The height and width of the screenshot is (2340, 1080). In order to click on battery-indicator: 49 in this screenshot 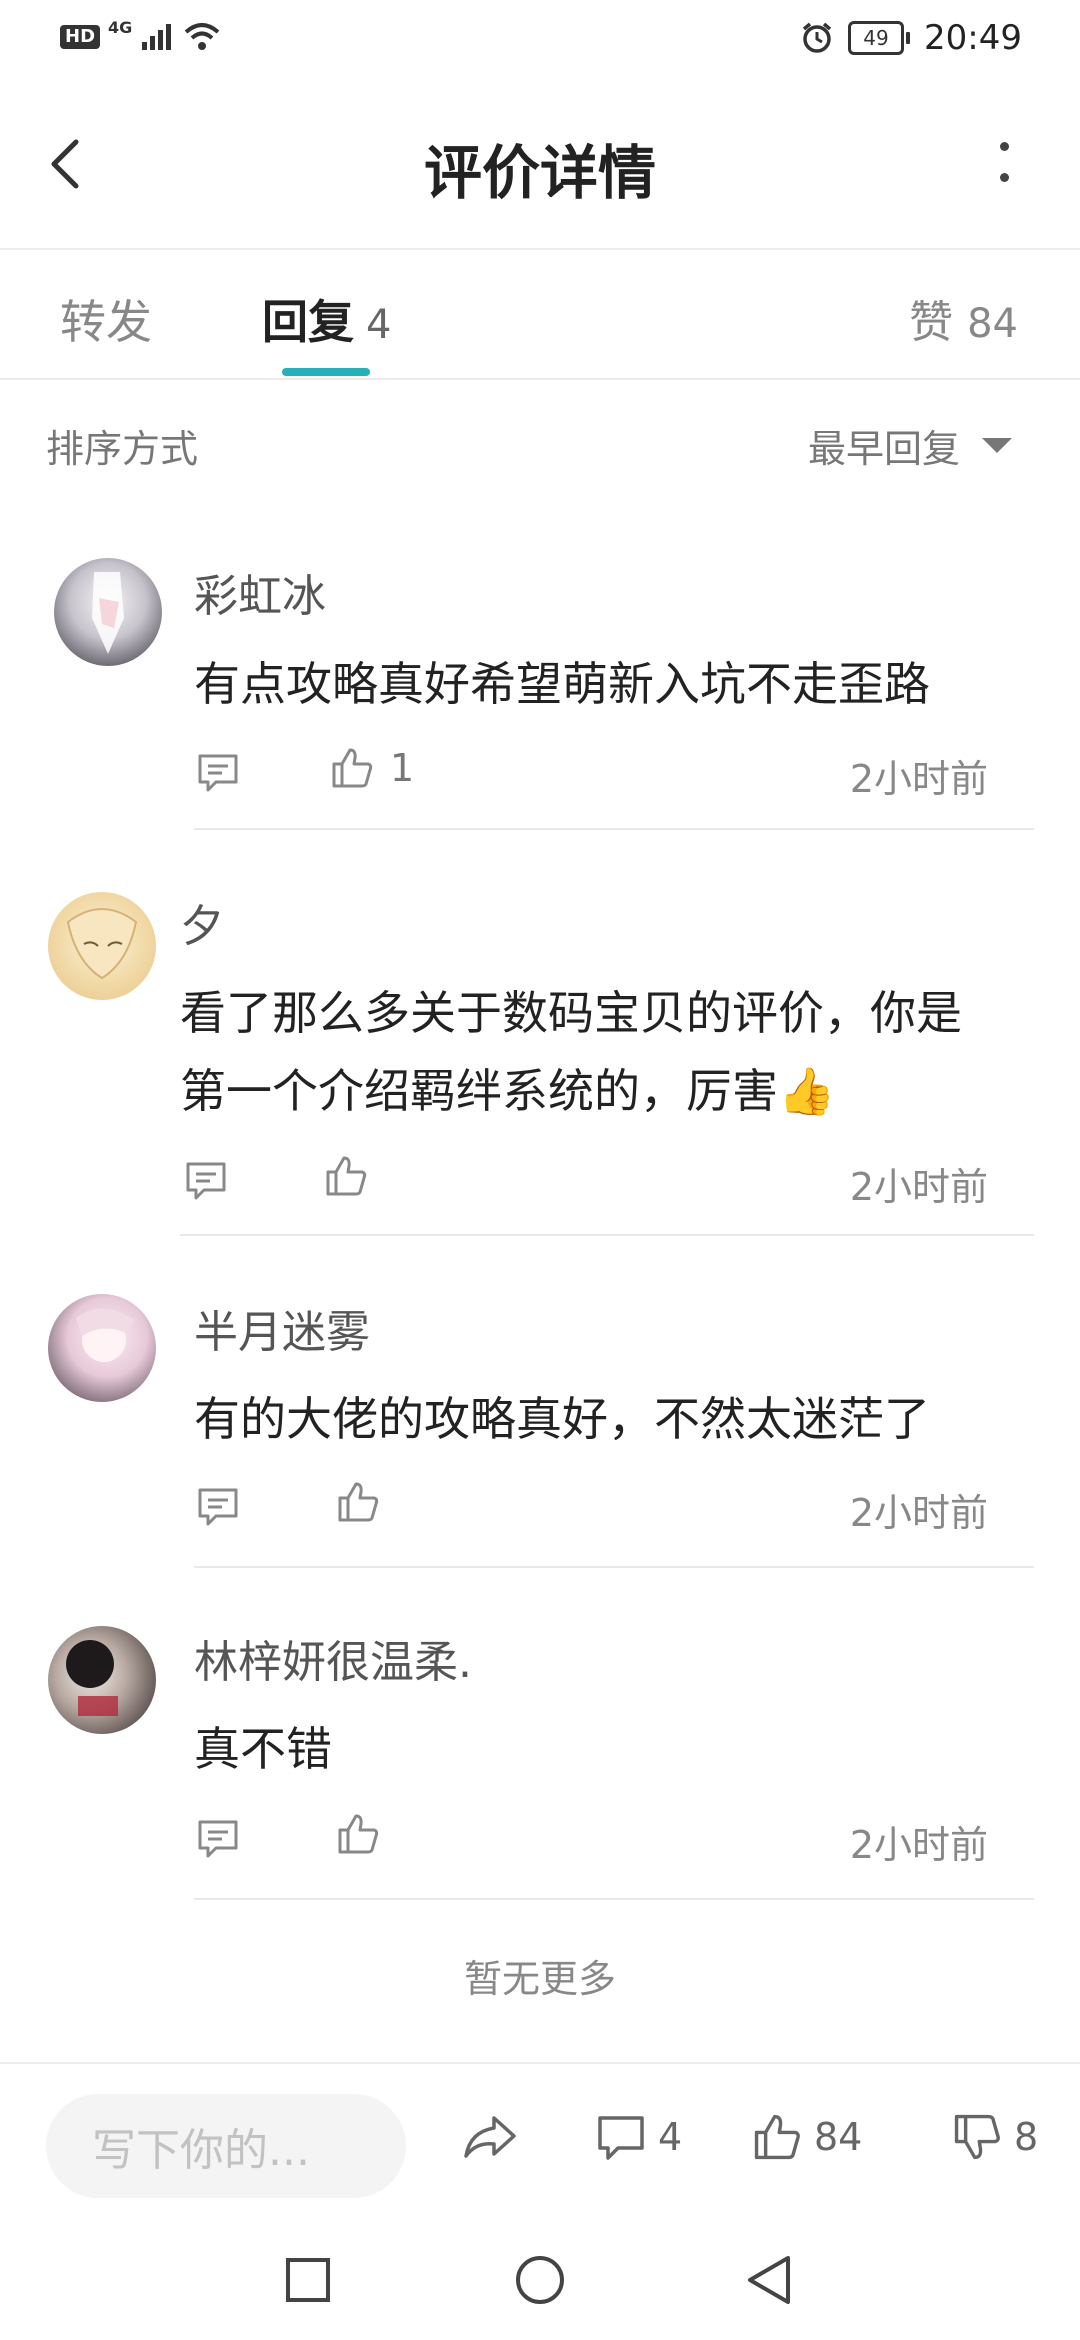, I will do `click(879, 38)`.